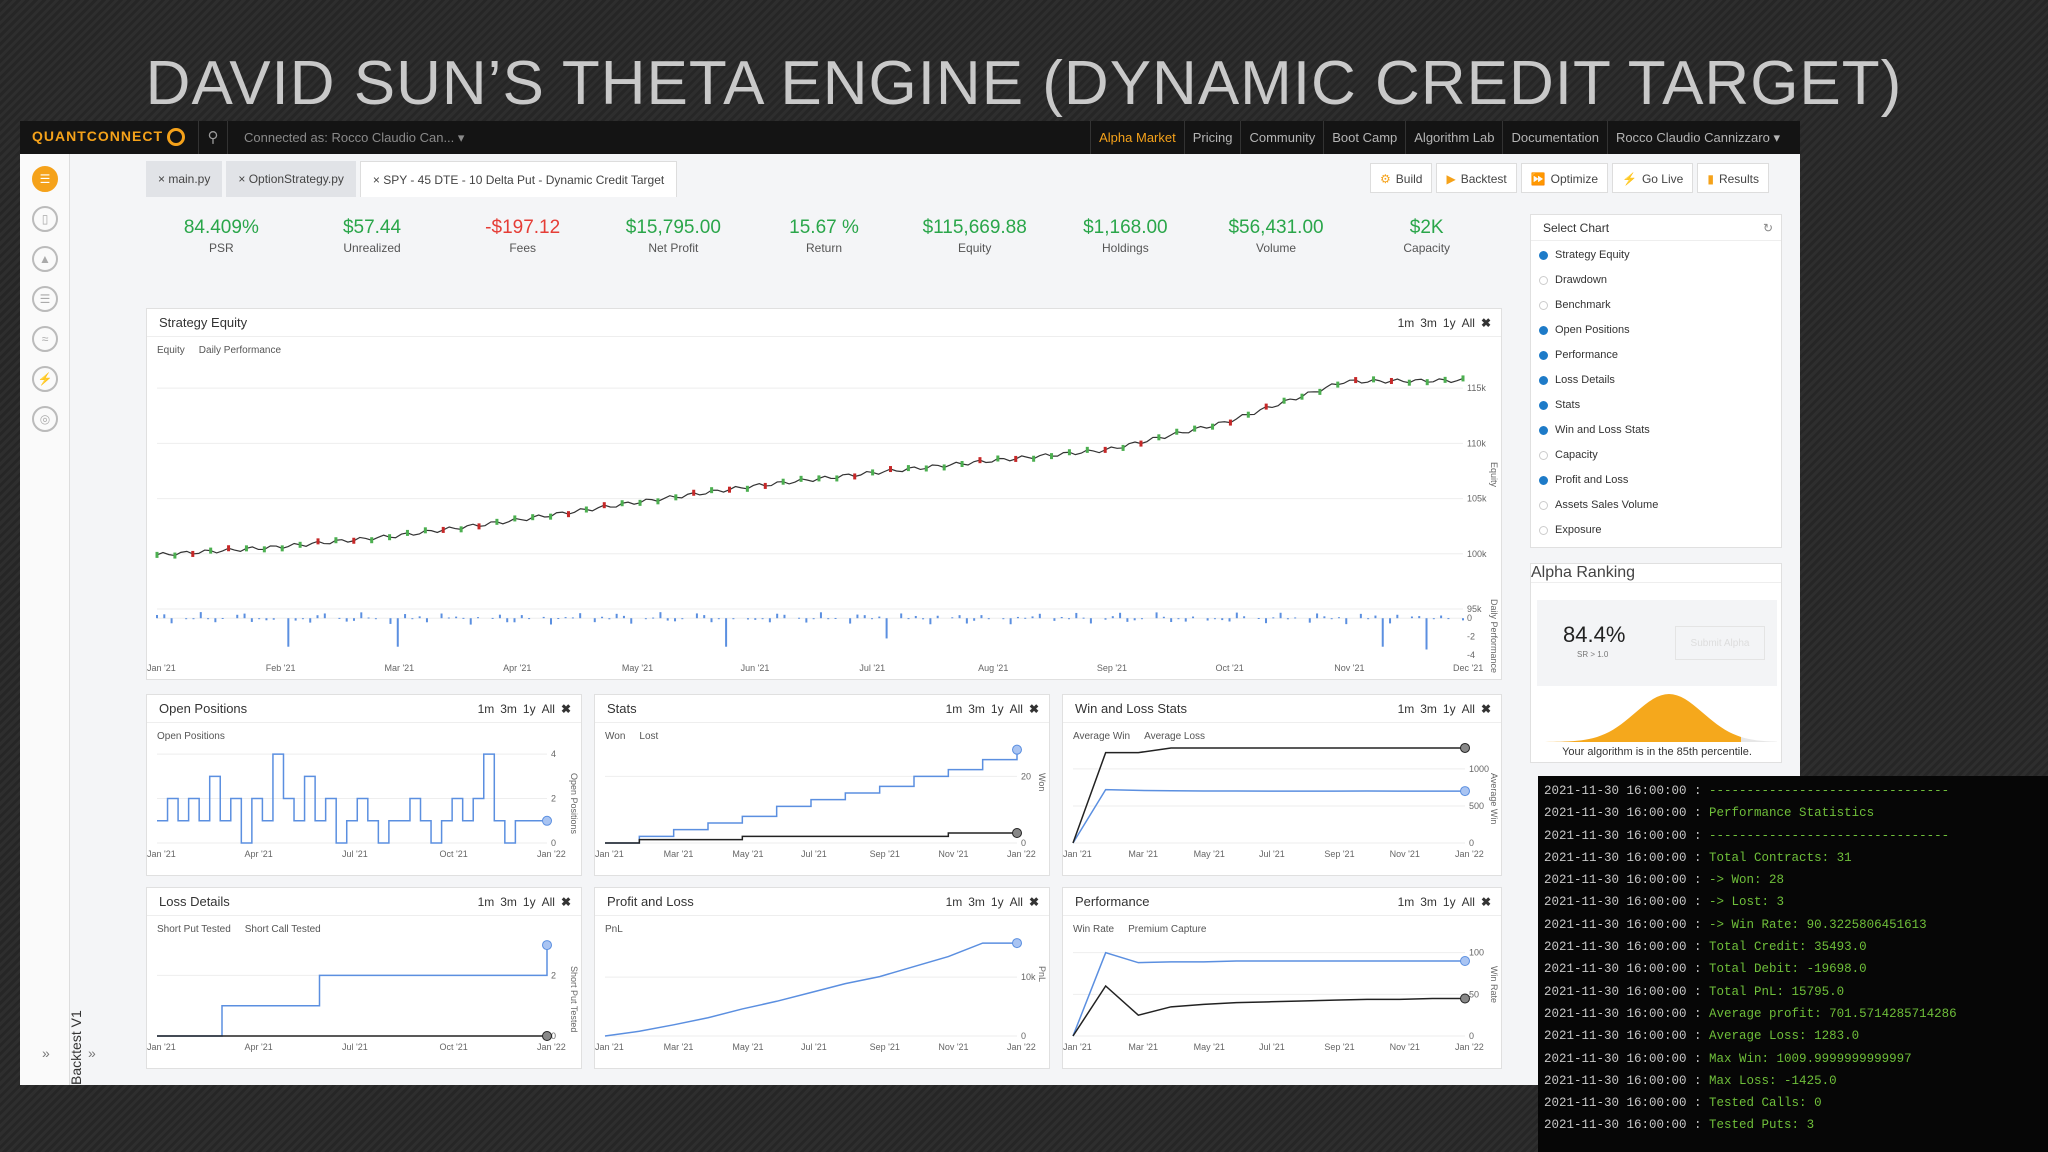  What do you see at coordinates (92, 1053) in the screenshot?
I see `expand-panel-icon: »` at bounding box center [92, 1053].